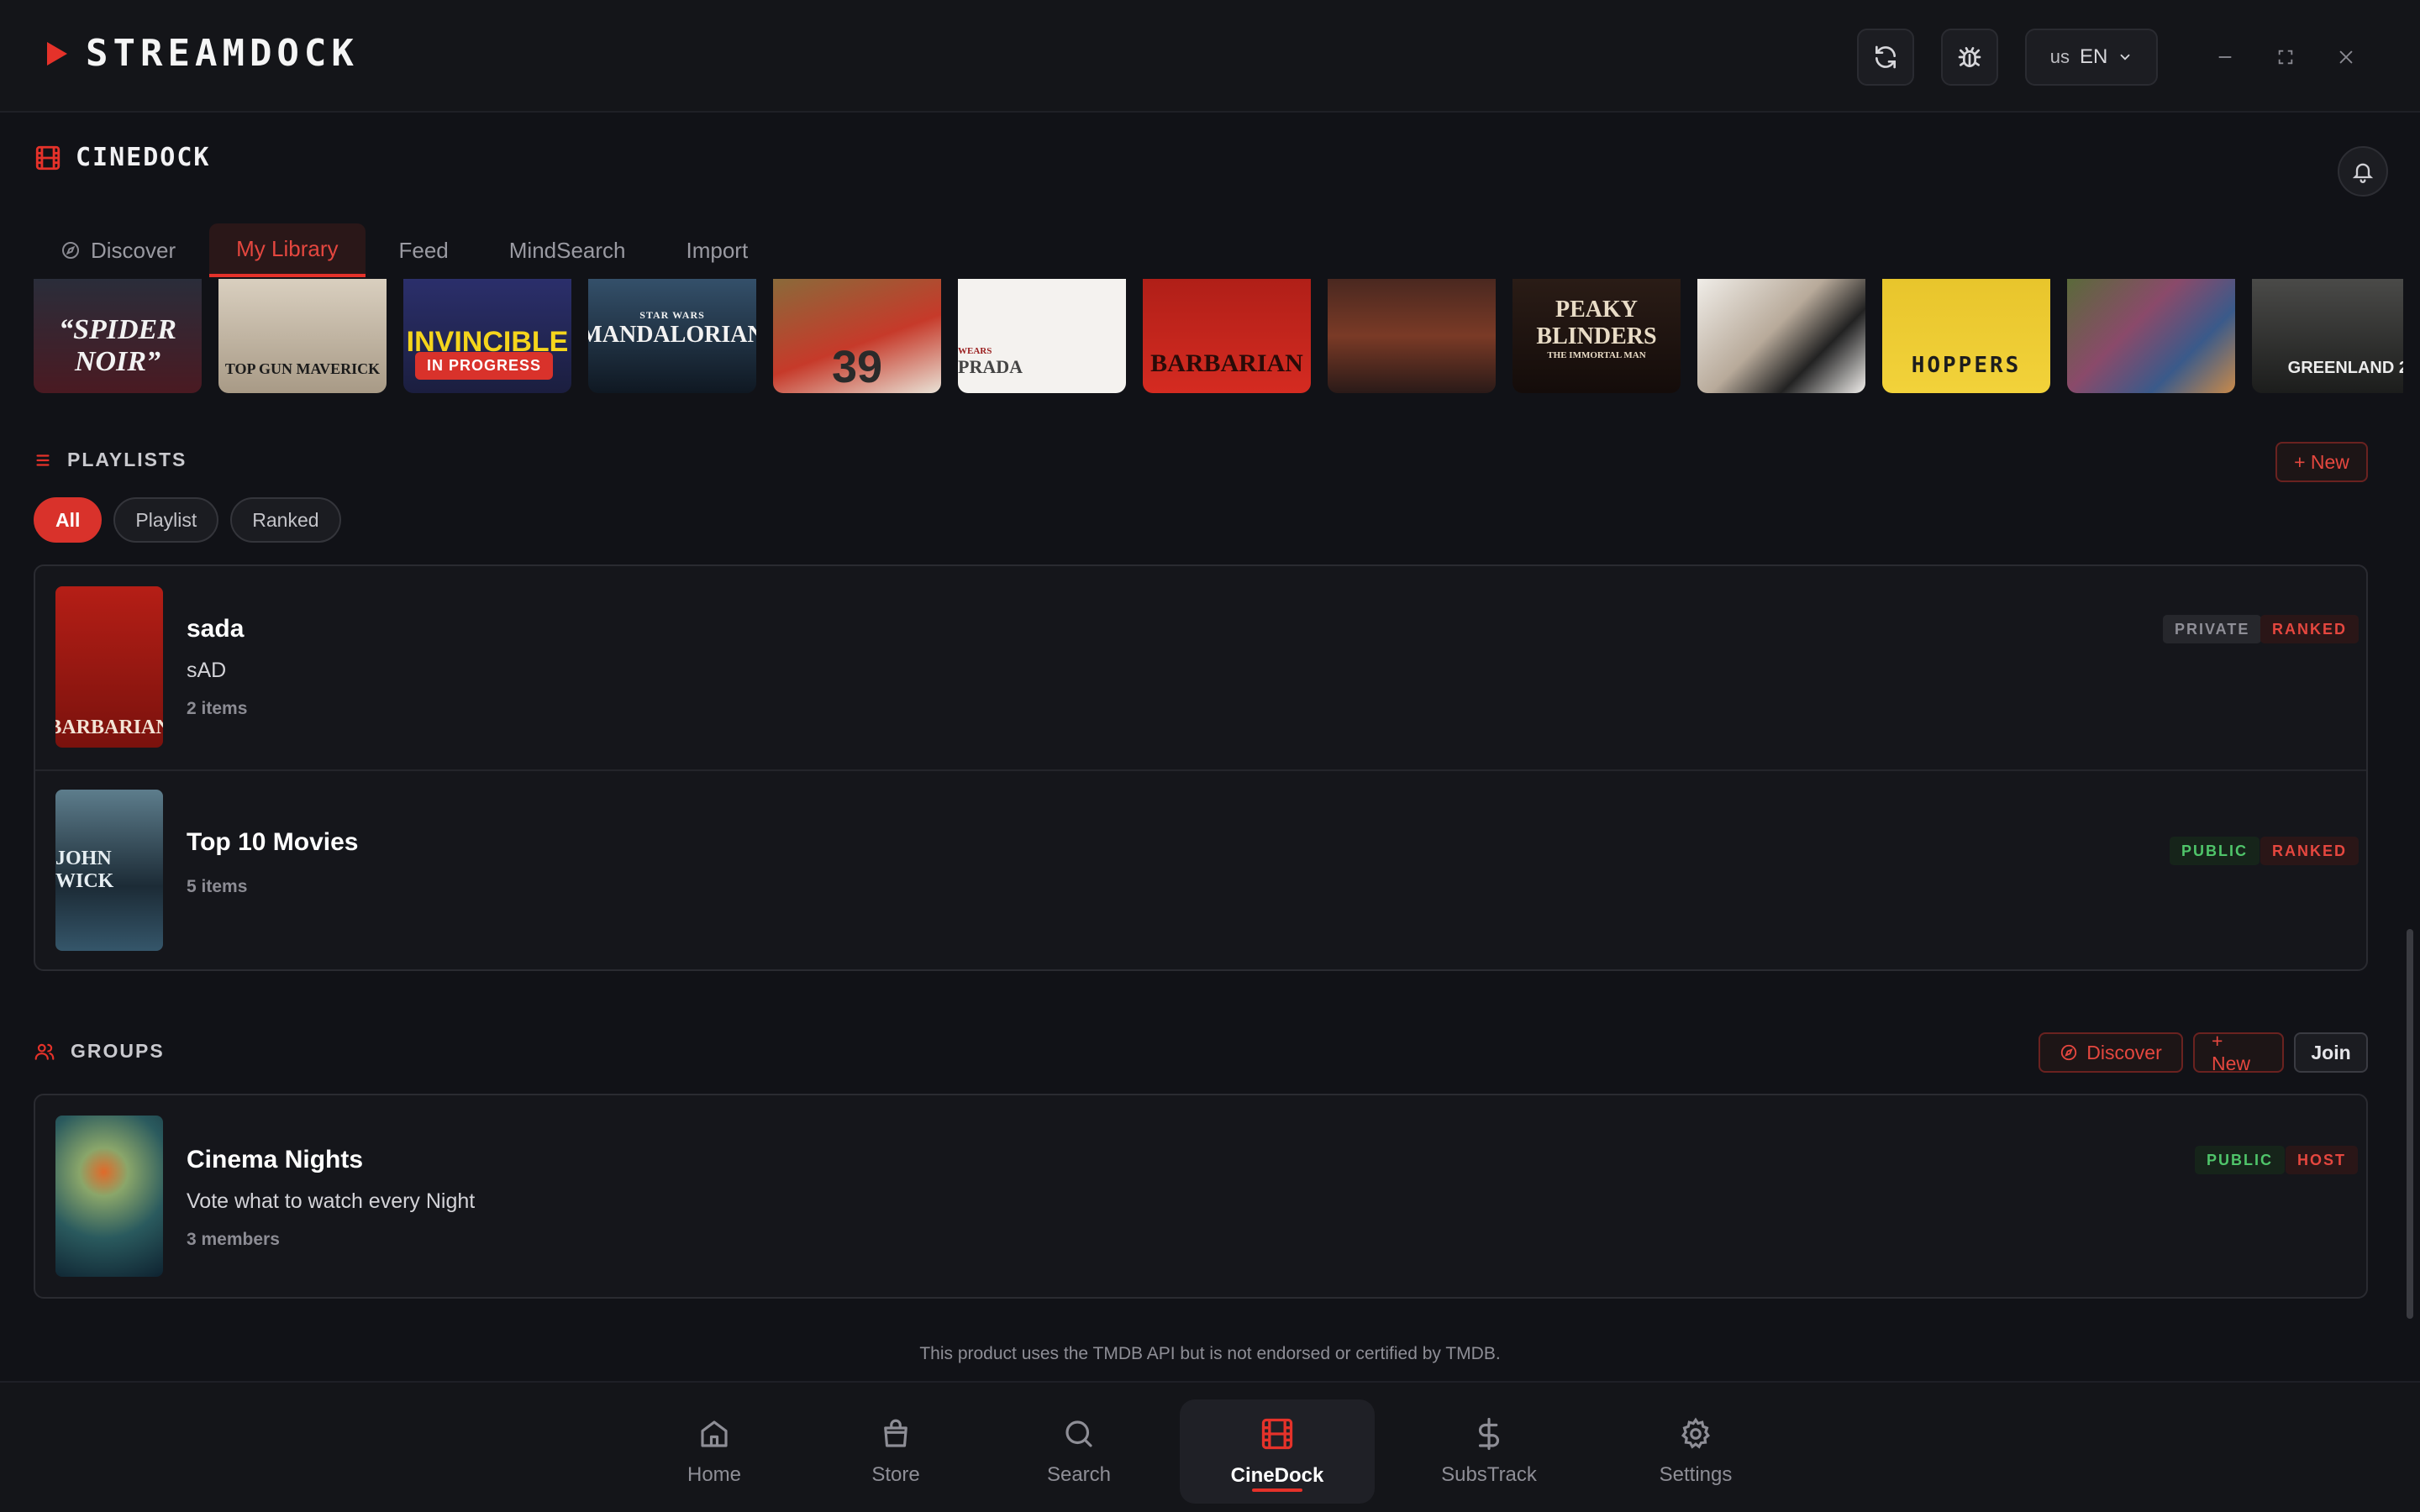 Image resolution: width=2420 pixels, height=1512 pixels. I want to click on type-badge: RANKED, so click(2310, 851).